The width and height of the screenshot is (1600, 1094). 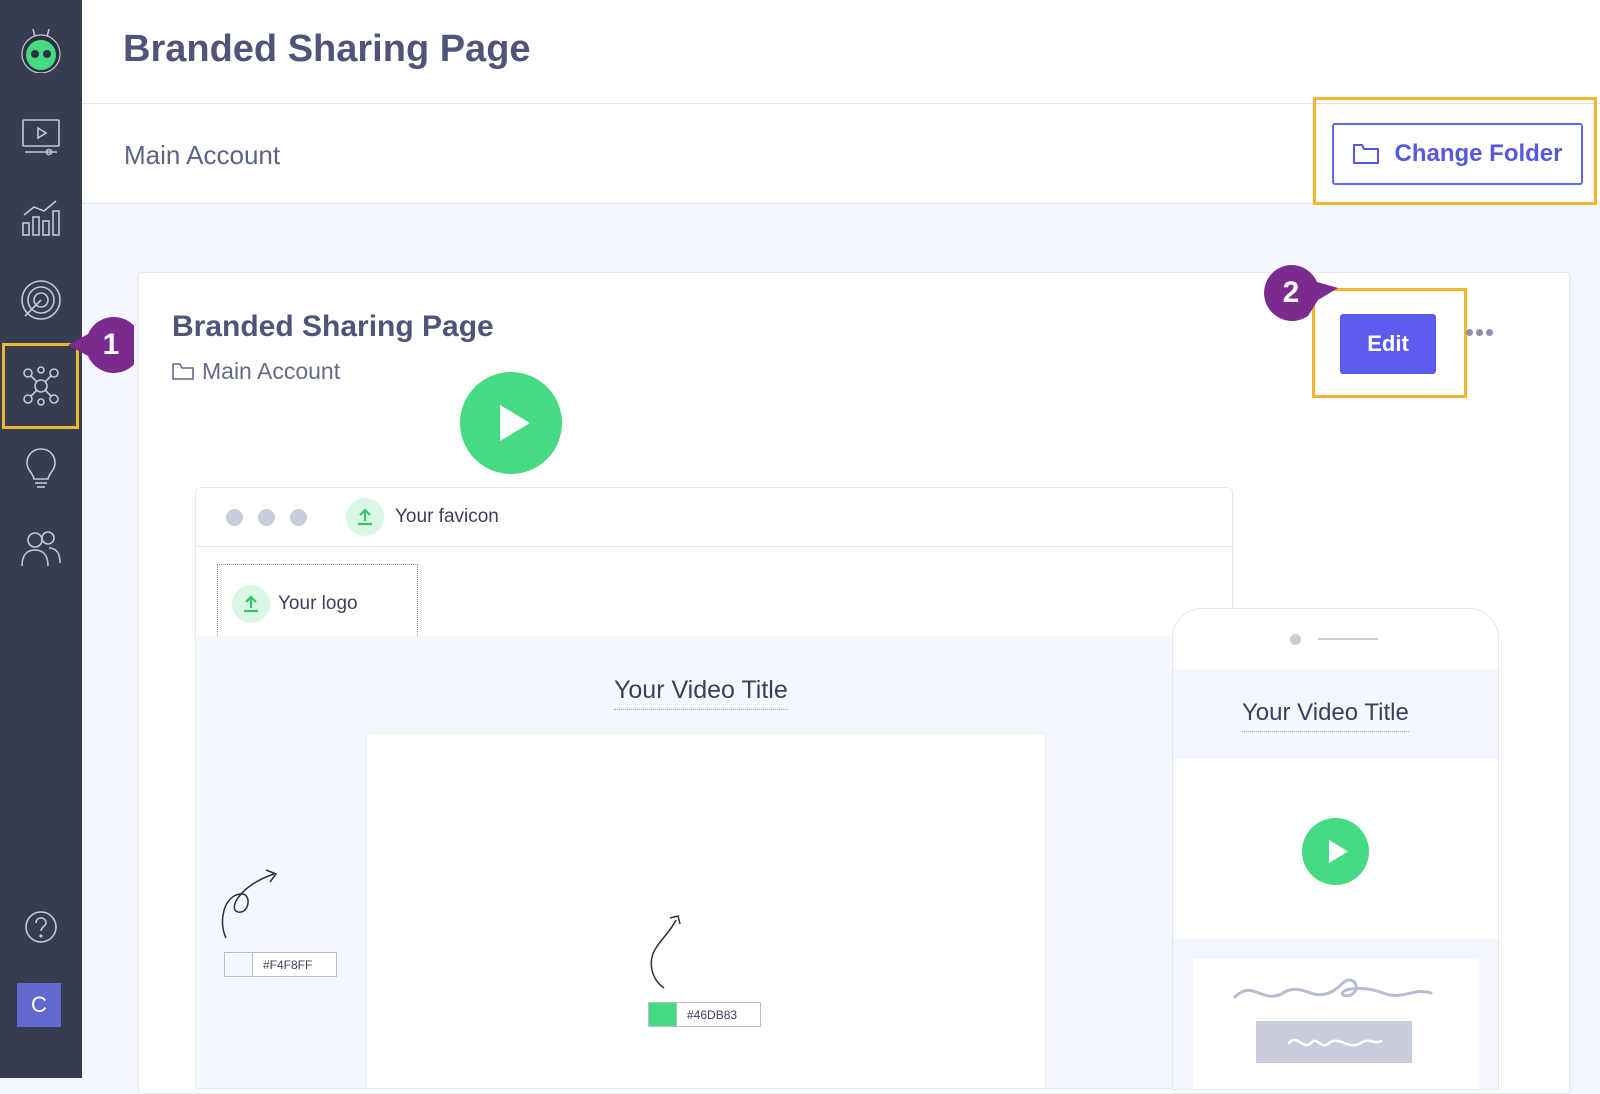 What do you see at coordinates (1478, 153) in the screenshot?
I see `change-folder-label: Change Folder` at bounding box center [1478, 153].